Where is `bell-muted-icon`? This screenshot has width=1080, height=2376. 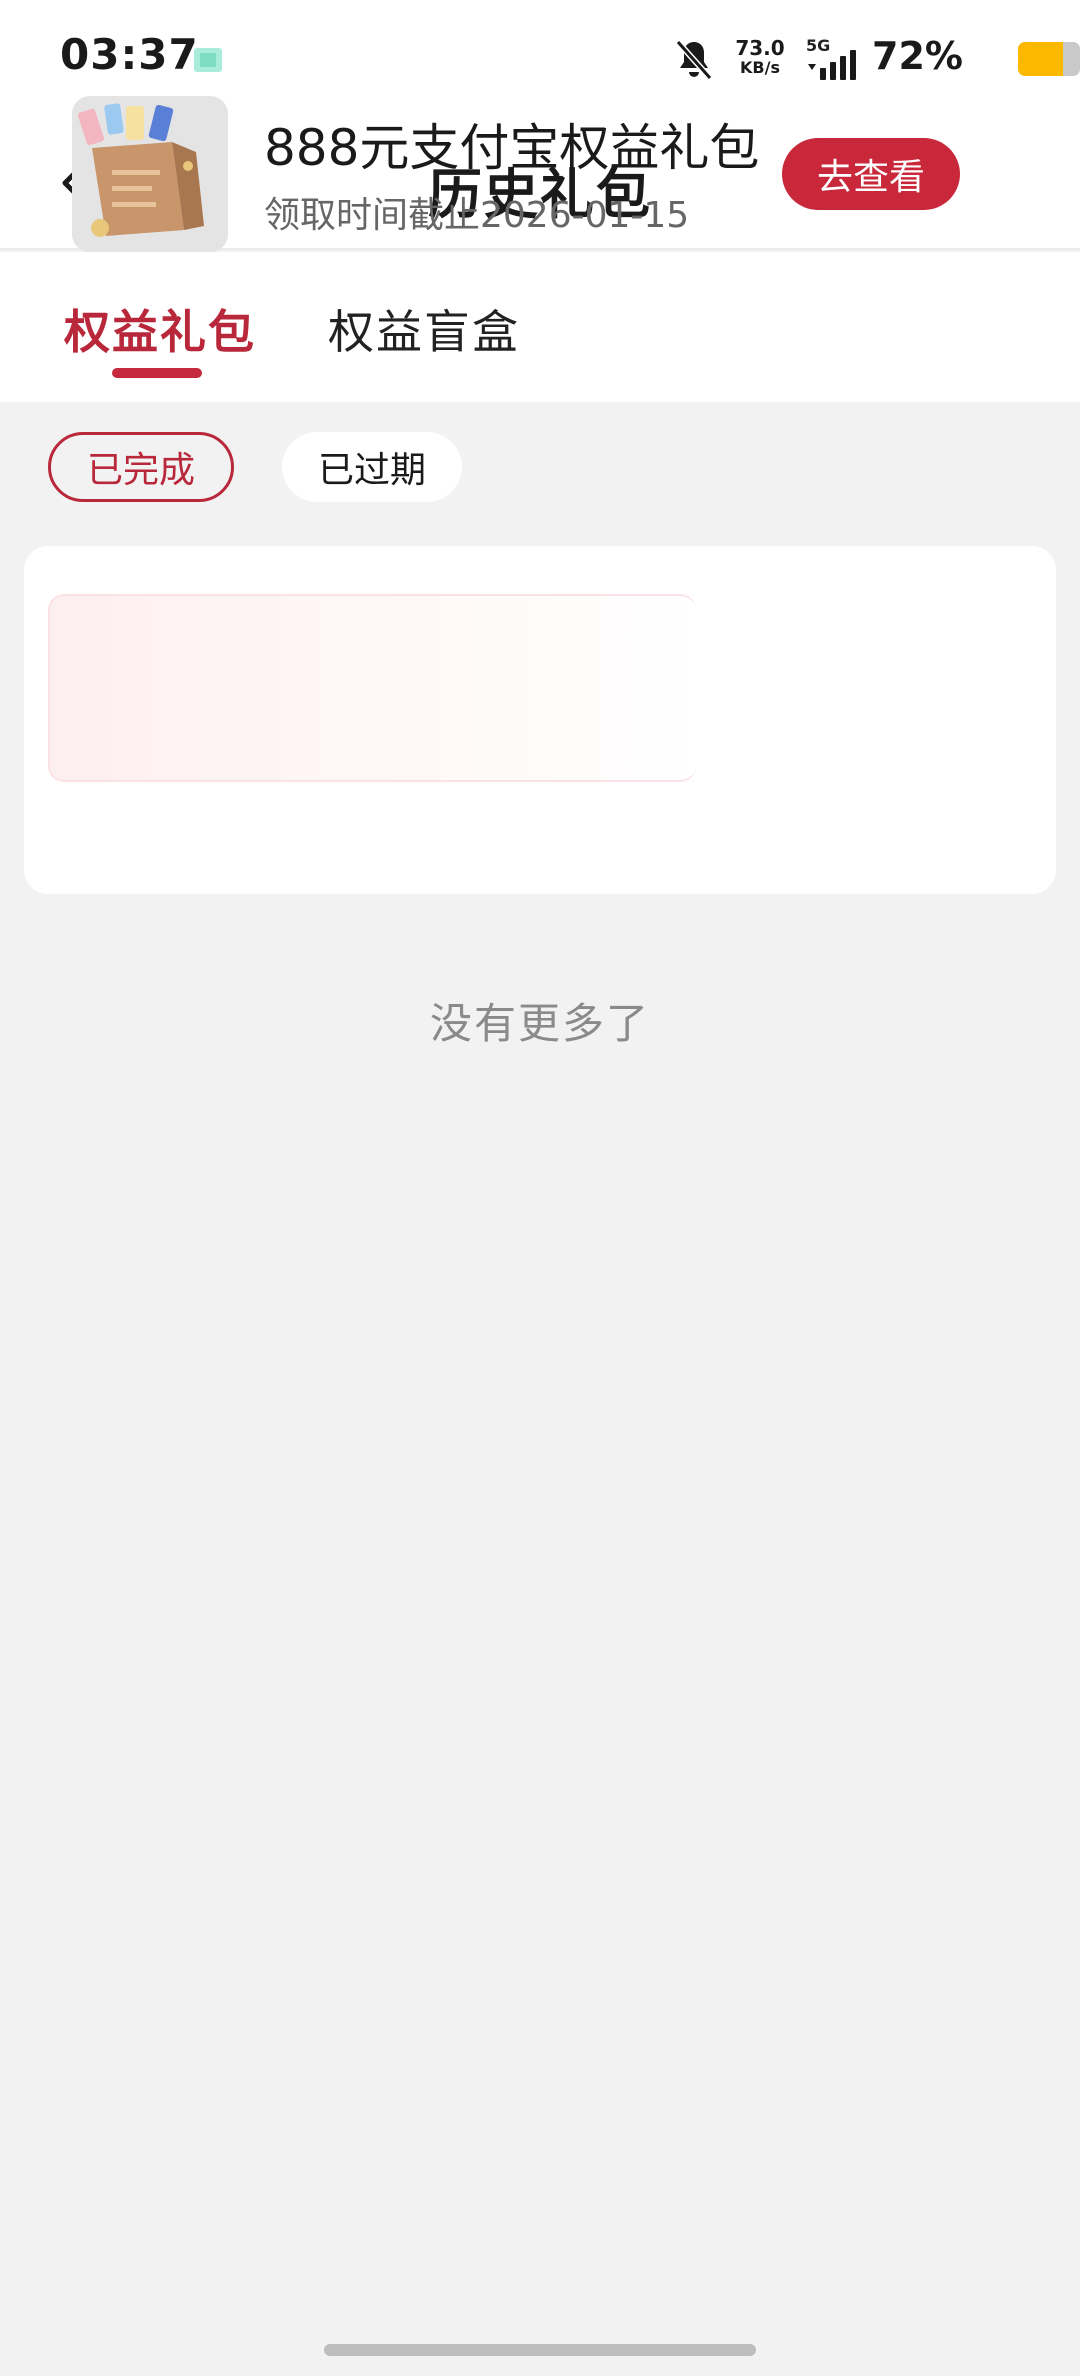
bell-muted-icon is located at coordinates (694, 60).